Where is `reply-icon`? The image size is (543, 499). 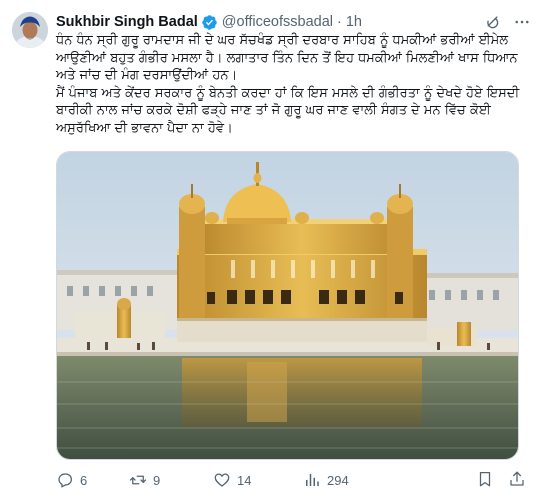
reply-icon is located at coordinates (65, 480).